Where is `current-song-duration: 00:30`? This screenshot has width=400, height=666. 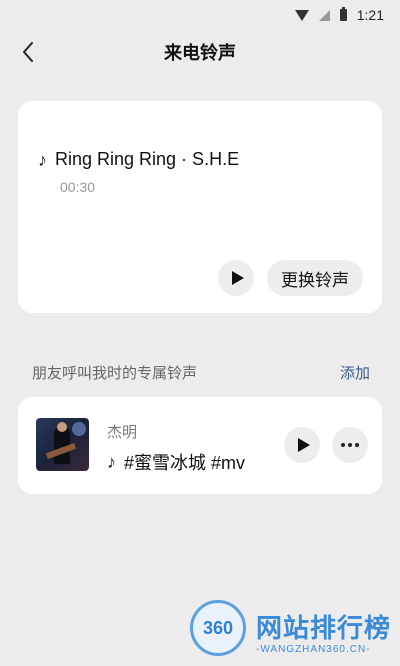 current-song-duration: 00:30 is located at coordinates (78, 187).